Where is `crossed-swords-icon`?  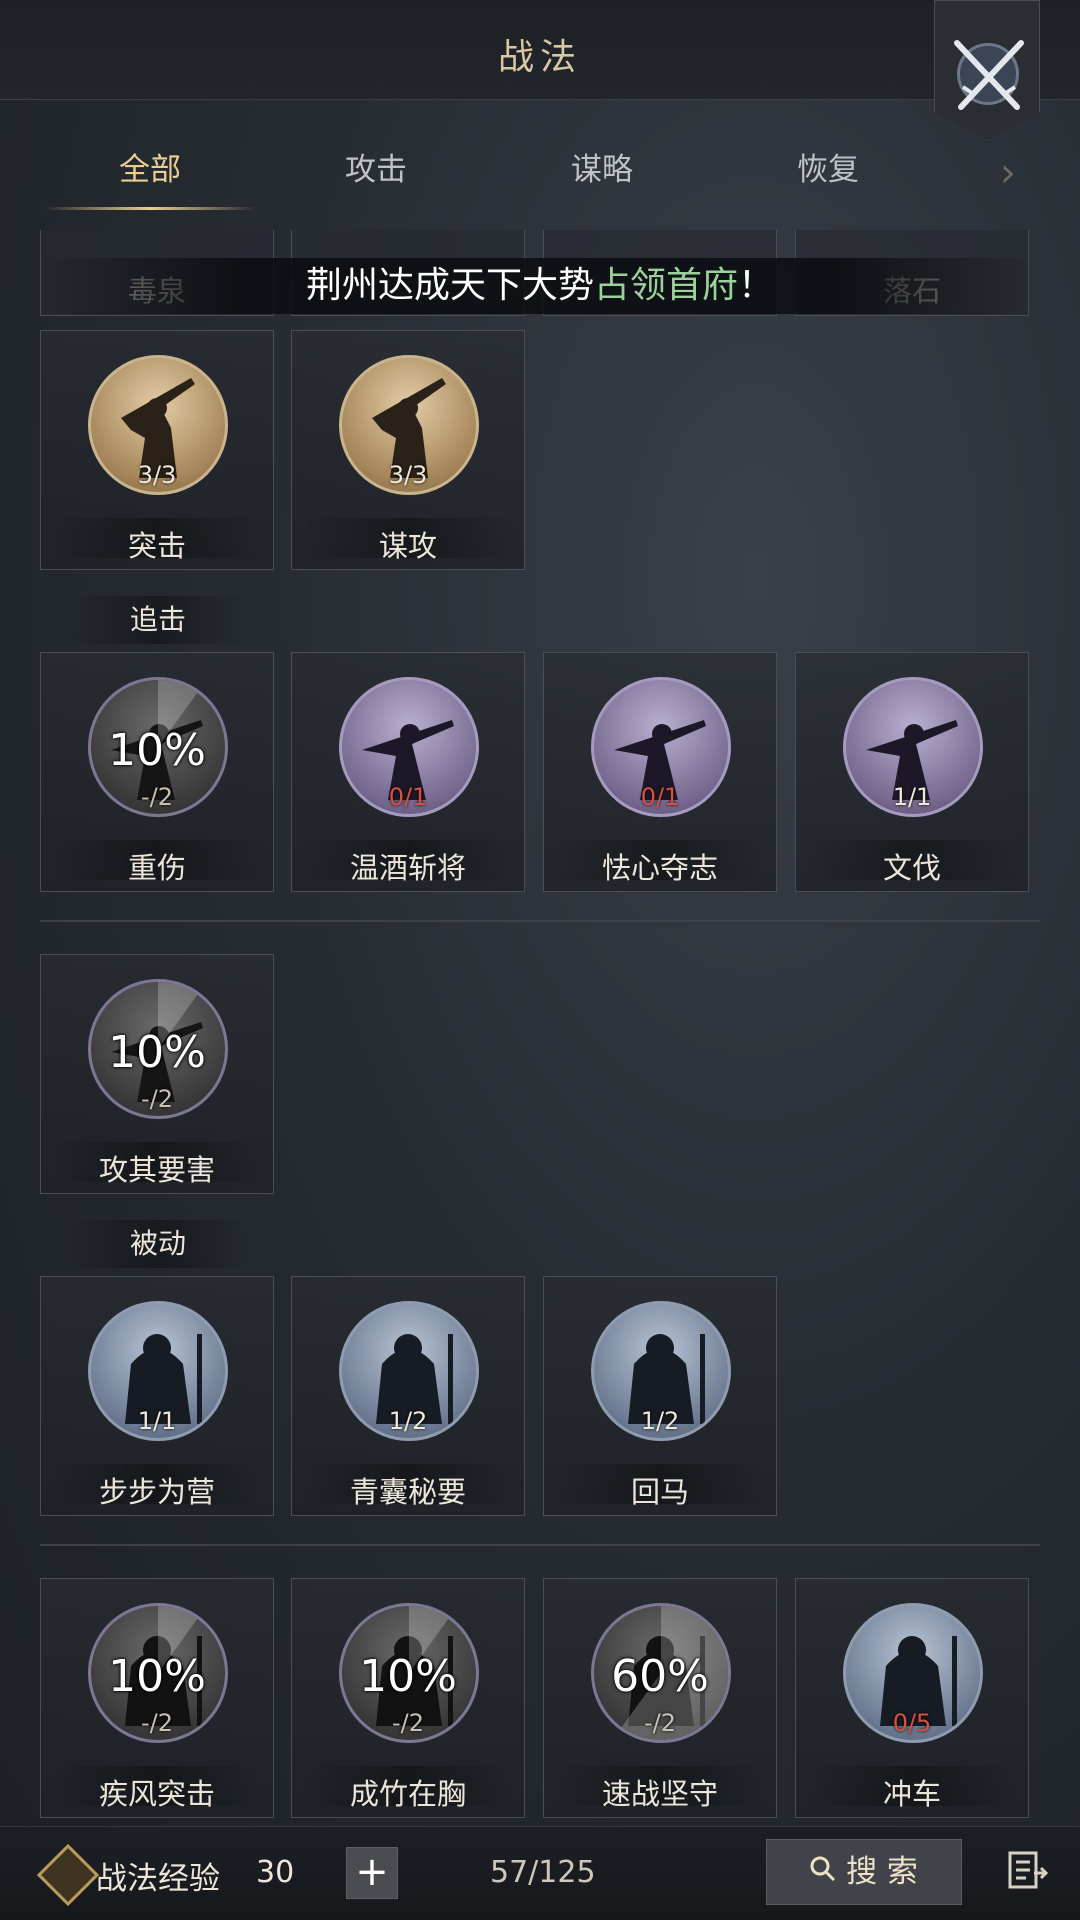 crossed-swords-icon is located at coordinates (989, 75).